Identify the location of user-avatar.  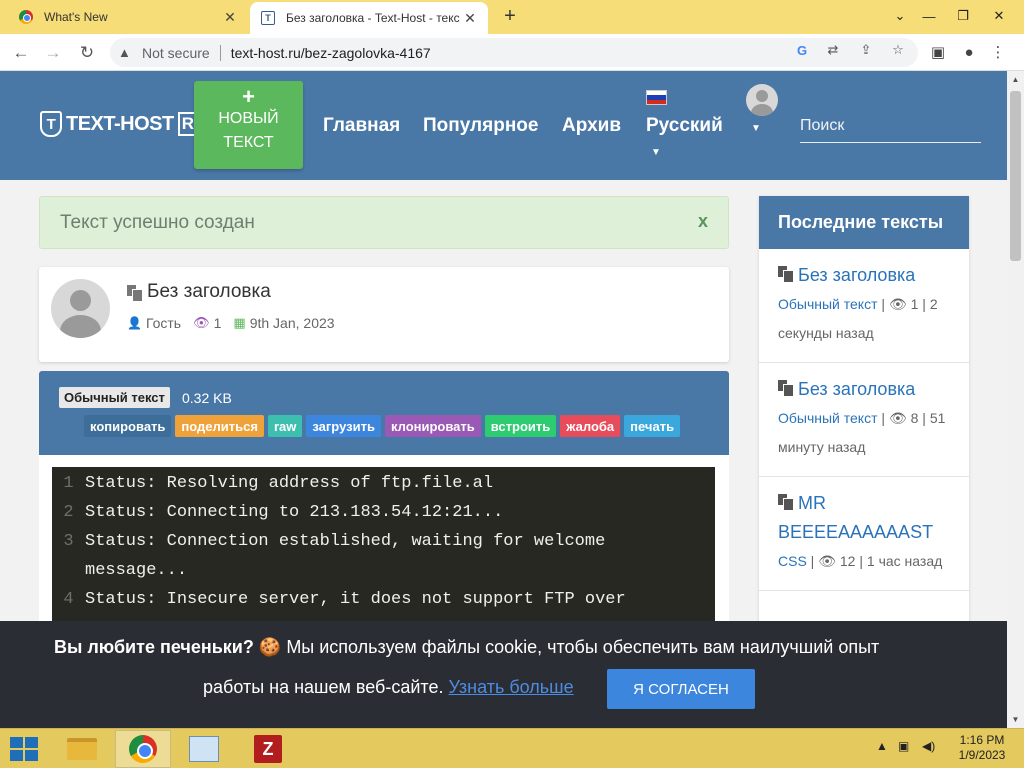
(762, 100).